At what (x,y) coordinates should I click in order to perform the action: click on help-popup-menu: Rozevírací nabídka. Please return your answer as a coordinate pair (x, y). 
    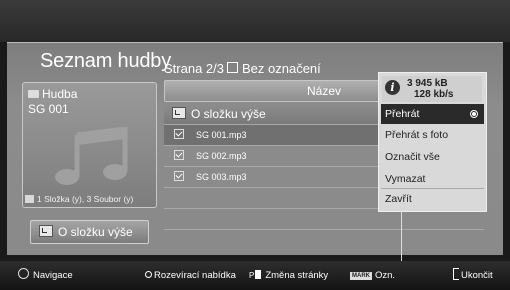
    Looking at the image, I should click on (190, 275).